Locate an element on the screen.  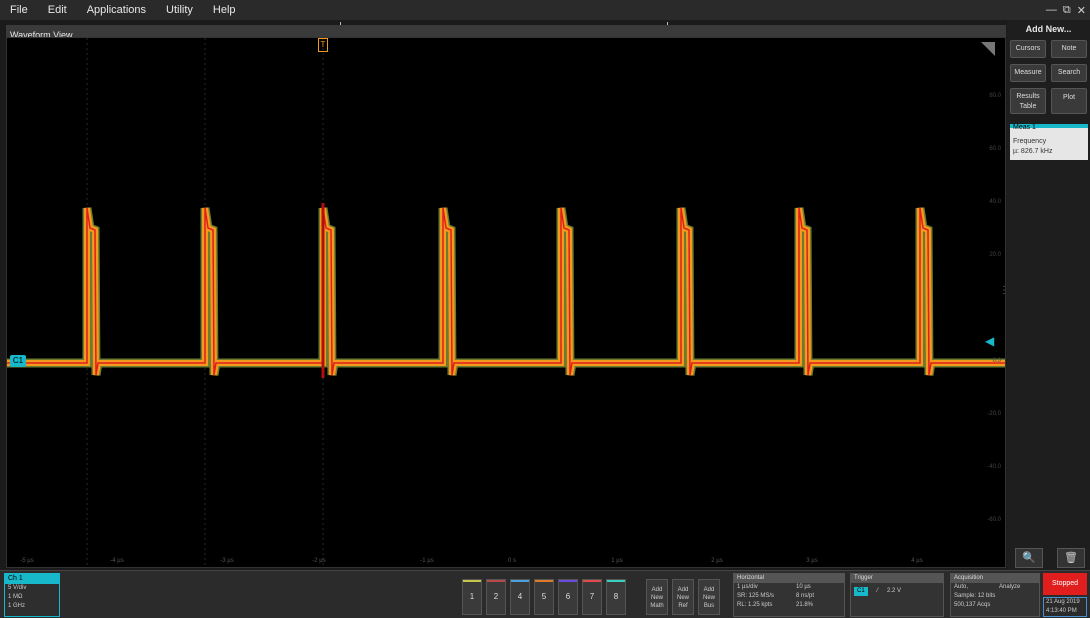
restore-icon: ⧉ is located at coordinates (1067, 10).